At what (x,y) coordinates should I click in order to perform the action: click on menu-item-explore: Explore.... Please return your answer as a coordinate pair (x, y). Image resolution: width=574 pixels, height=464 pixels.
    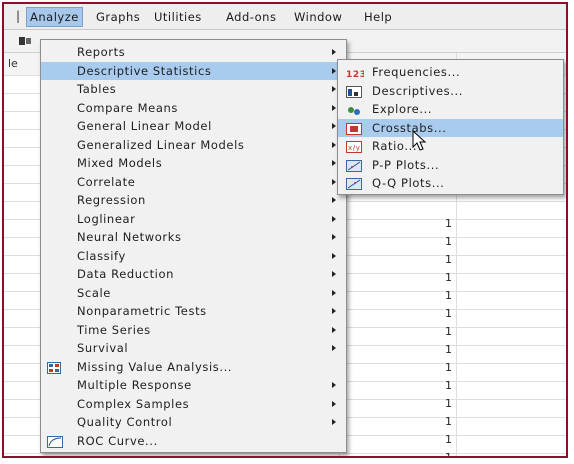
    Looking at the image, I should click on (450, 109).